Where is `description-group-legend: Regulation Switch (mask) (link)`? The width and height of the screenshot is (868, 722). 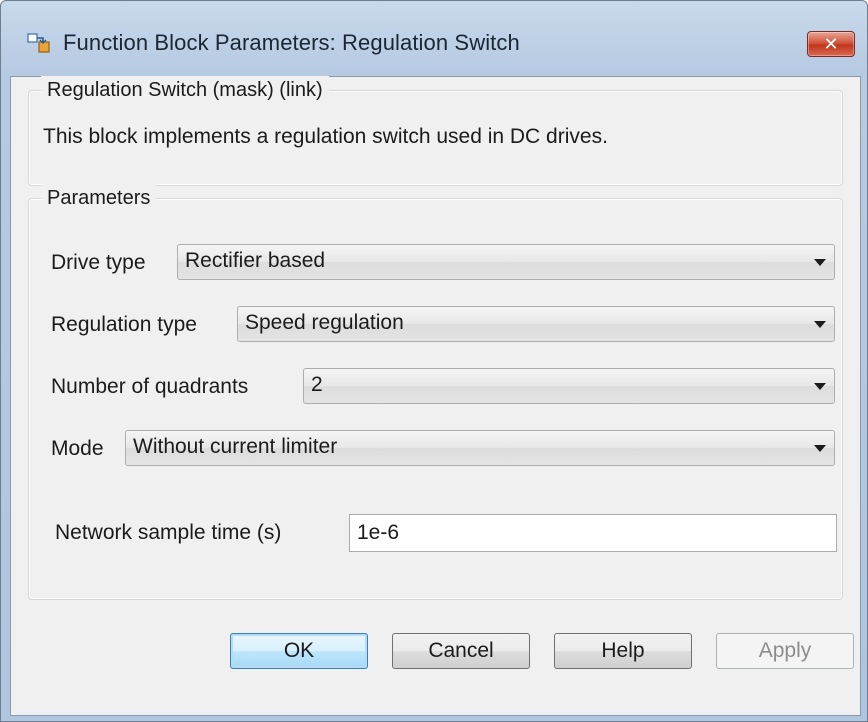 description-group-legend: Regulation Switch (mask) (link) is located at coordinates (185, 90).